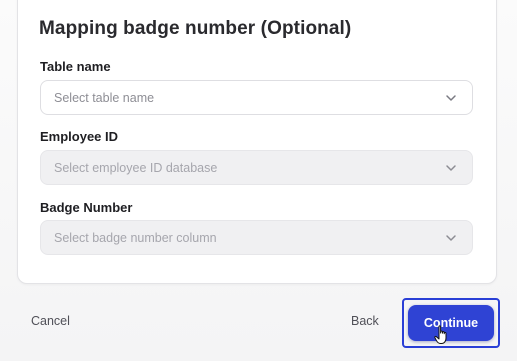 This screenshot has height=361, width=517. What do you see at coordinates (365, 321) in the screenshot?
I see `back-button: Back` at bounding box center [365, 321].